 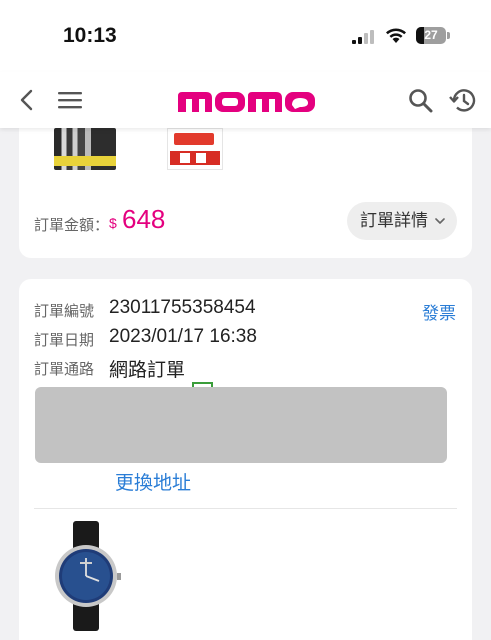 What do you see at coordinates (90, 35) in the screenshot?
I see `clock: 10:13` at bounding box center [90, 35].